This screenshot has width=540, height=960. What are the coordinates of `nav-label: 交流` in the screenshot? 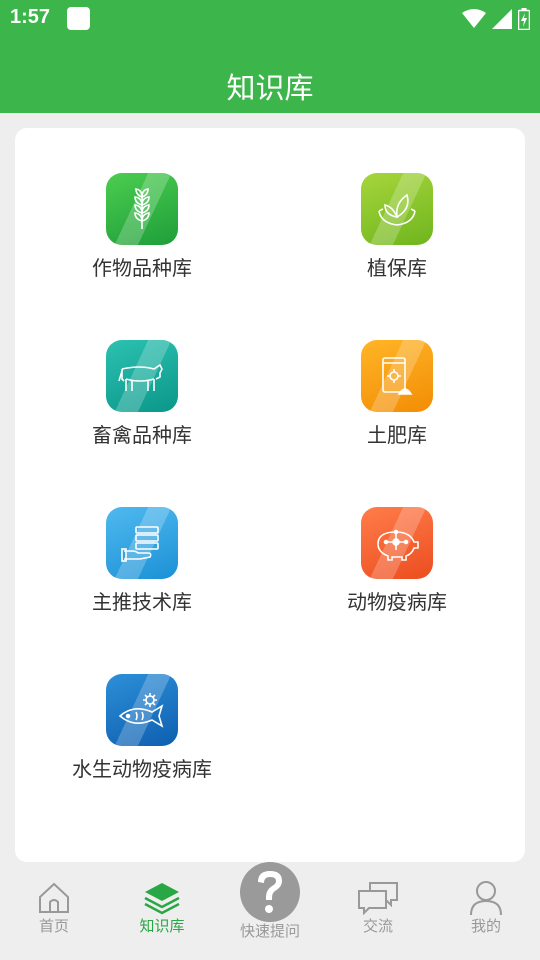 It's located at (377, 926).